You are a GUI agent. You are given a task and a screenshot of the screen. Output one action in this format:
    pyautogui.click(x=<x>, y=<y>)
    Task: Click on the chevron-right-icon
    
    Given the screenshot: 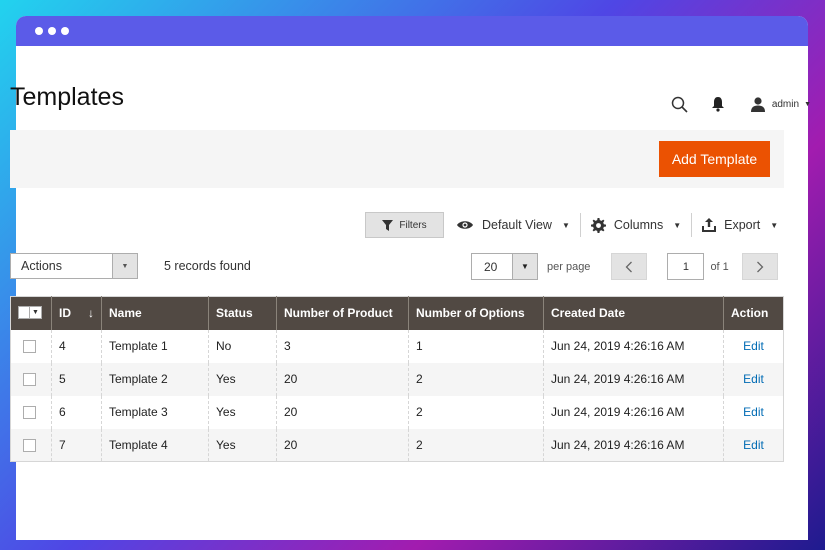 What is the action you would take?
    pyautogui.click(x=760, y=266)
    